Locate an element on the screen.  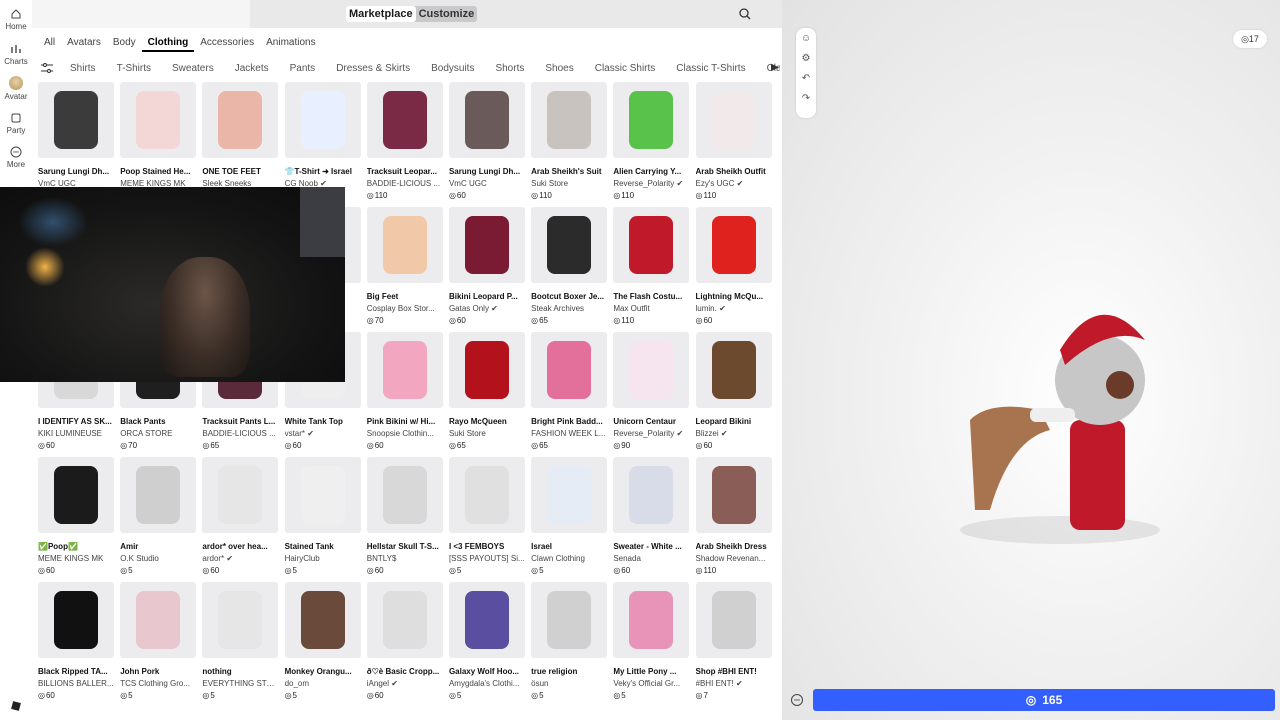
subtab-shoes: Shoes is located at coordinates (559, 68).